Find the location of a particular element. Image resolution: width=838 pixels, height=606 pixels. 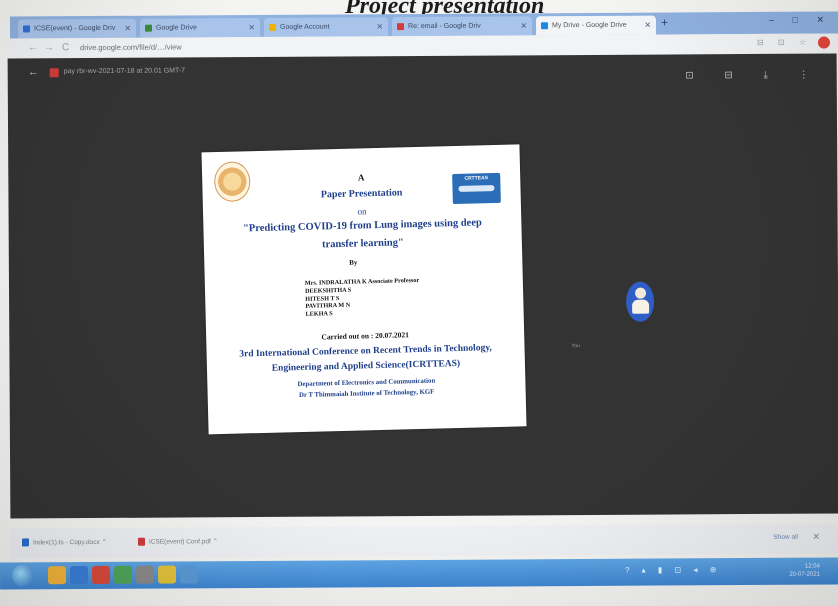

tab-label: My Drive - Google Drive is located at coordinates (589, 25).